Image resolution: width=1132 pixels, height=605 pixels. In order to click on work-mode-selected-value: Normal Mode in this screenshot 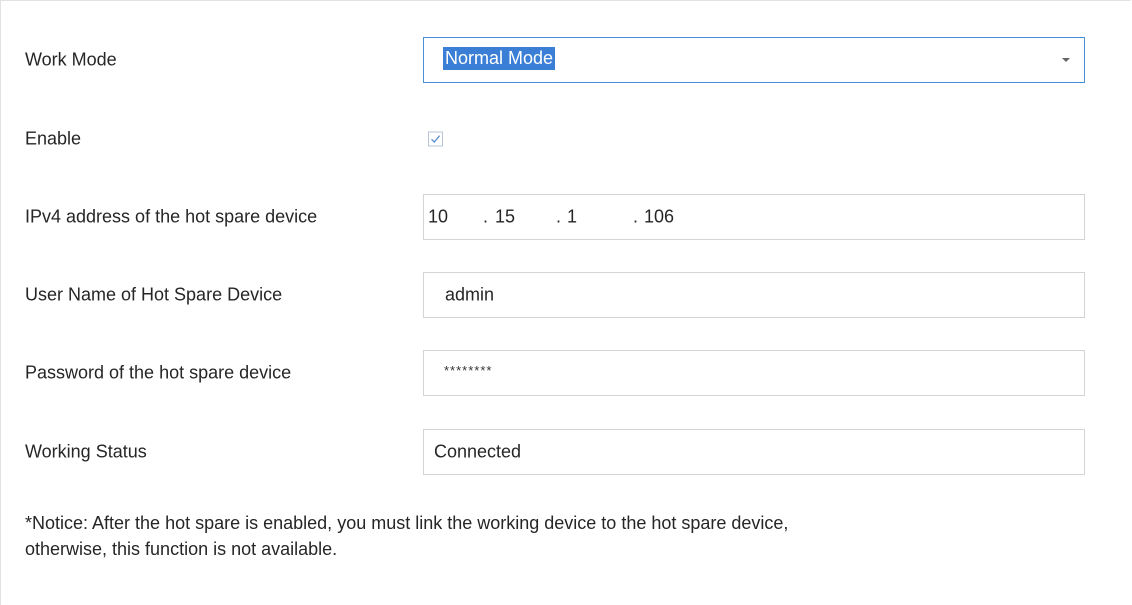, I will do `click(499, 58)`.